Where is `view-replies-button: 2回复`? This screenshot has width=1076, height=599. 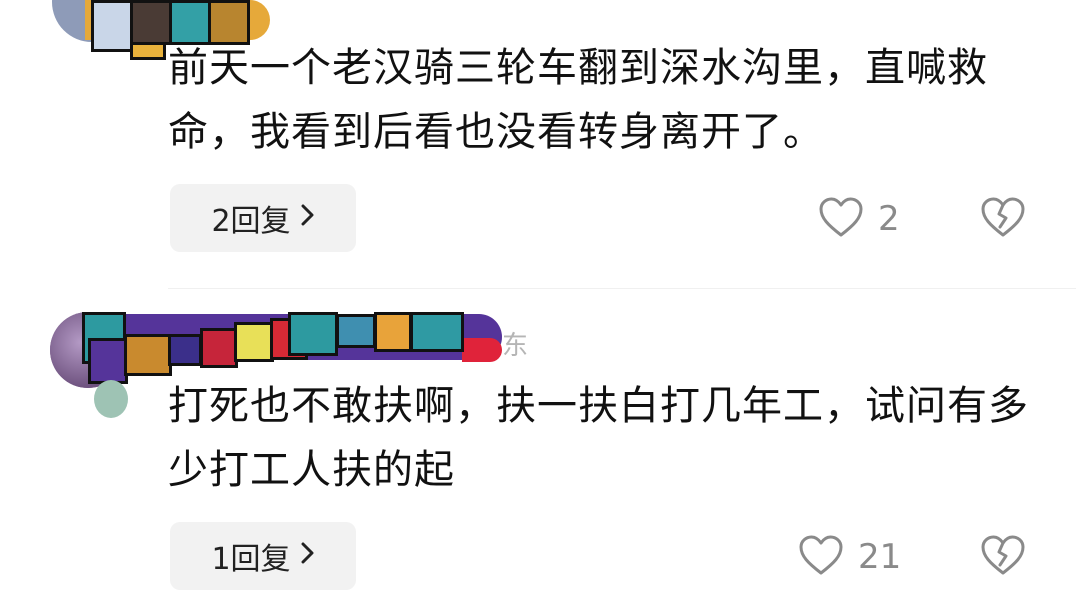
view-replies-button: 2回复 is located at coordinates (263, 218).